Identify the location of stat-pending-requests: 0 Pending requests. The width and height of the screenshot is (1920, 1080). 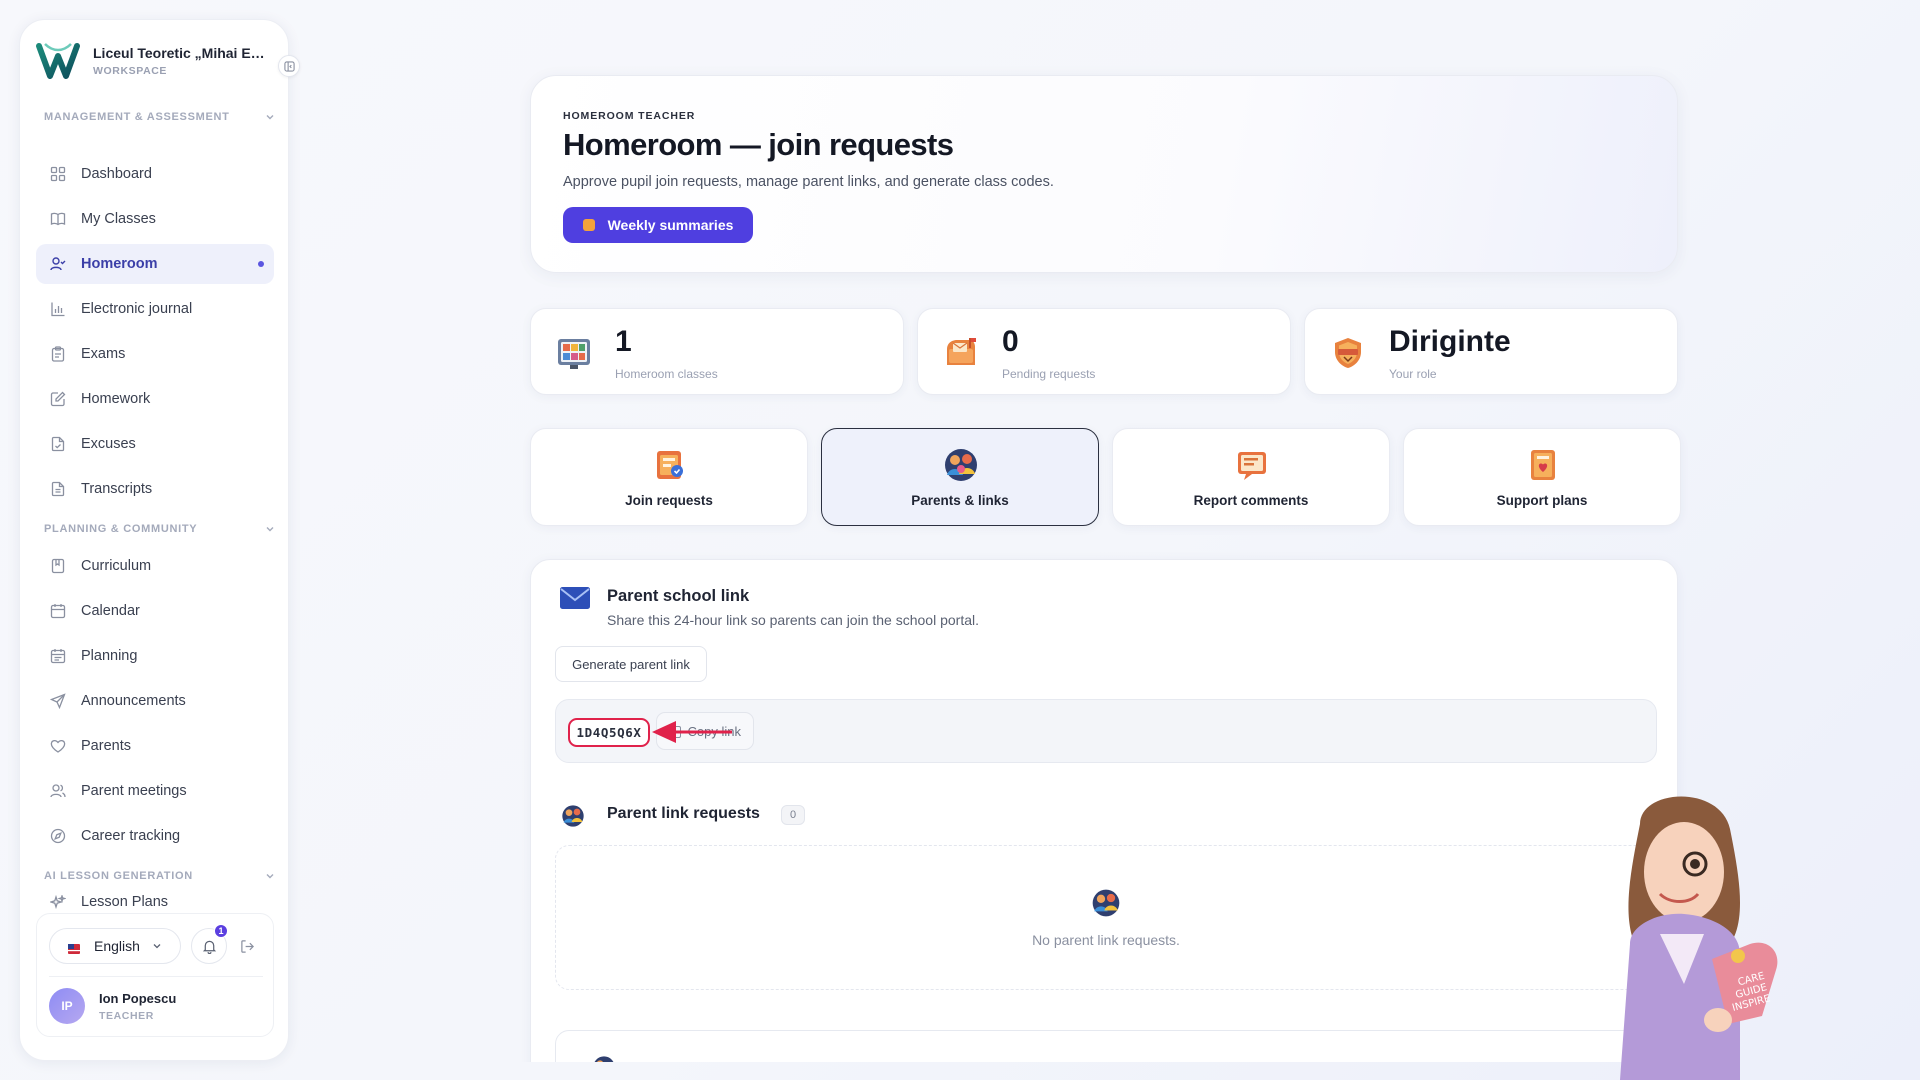
(1104, 351).